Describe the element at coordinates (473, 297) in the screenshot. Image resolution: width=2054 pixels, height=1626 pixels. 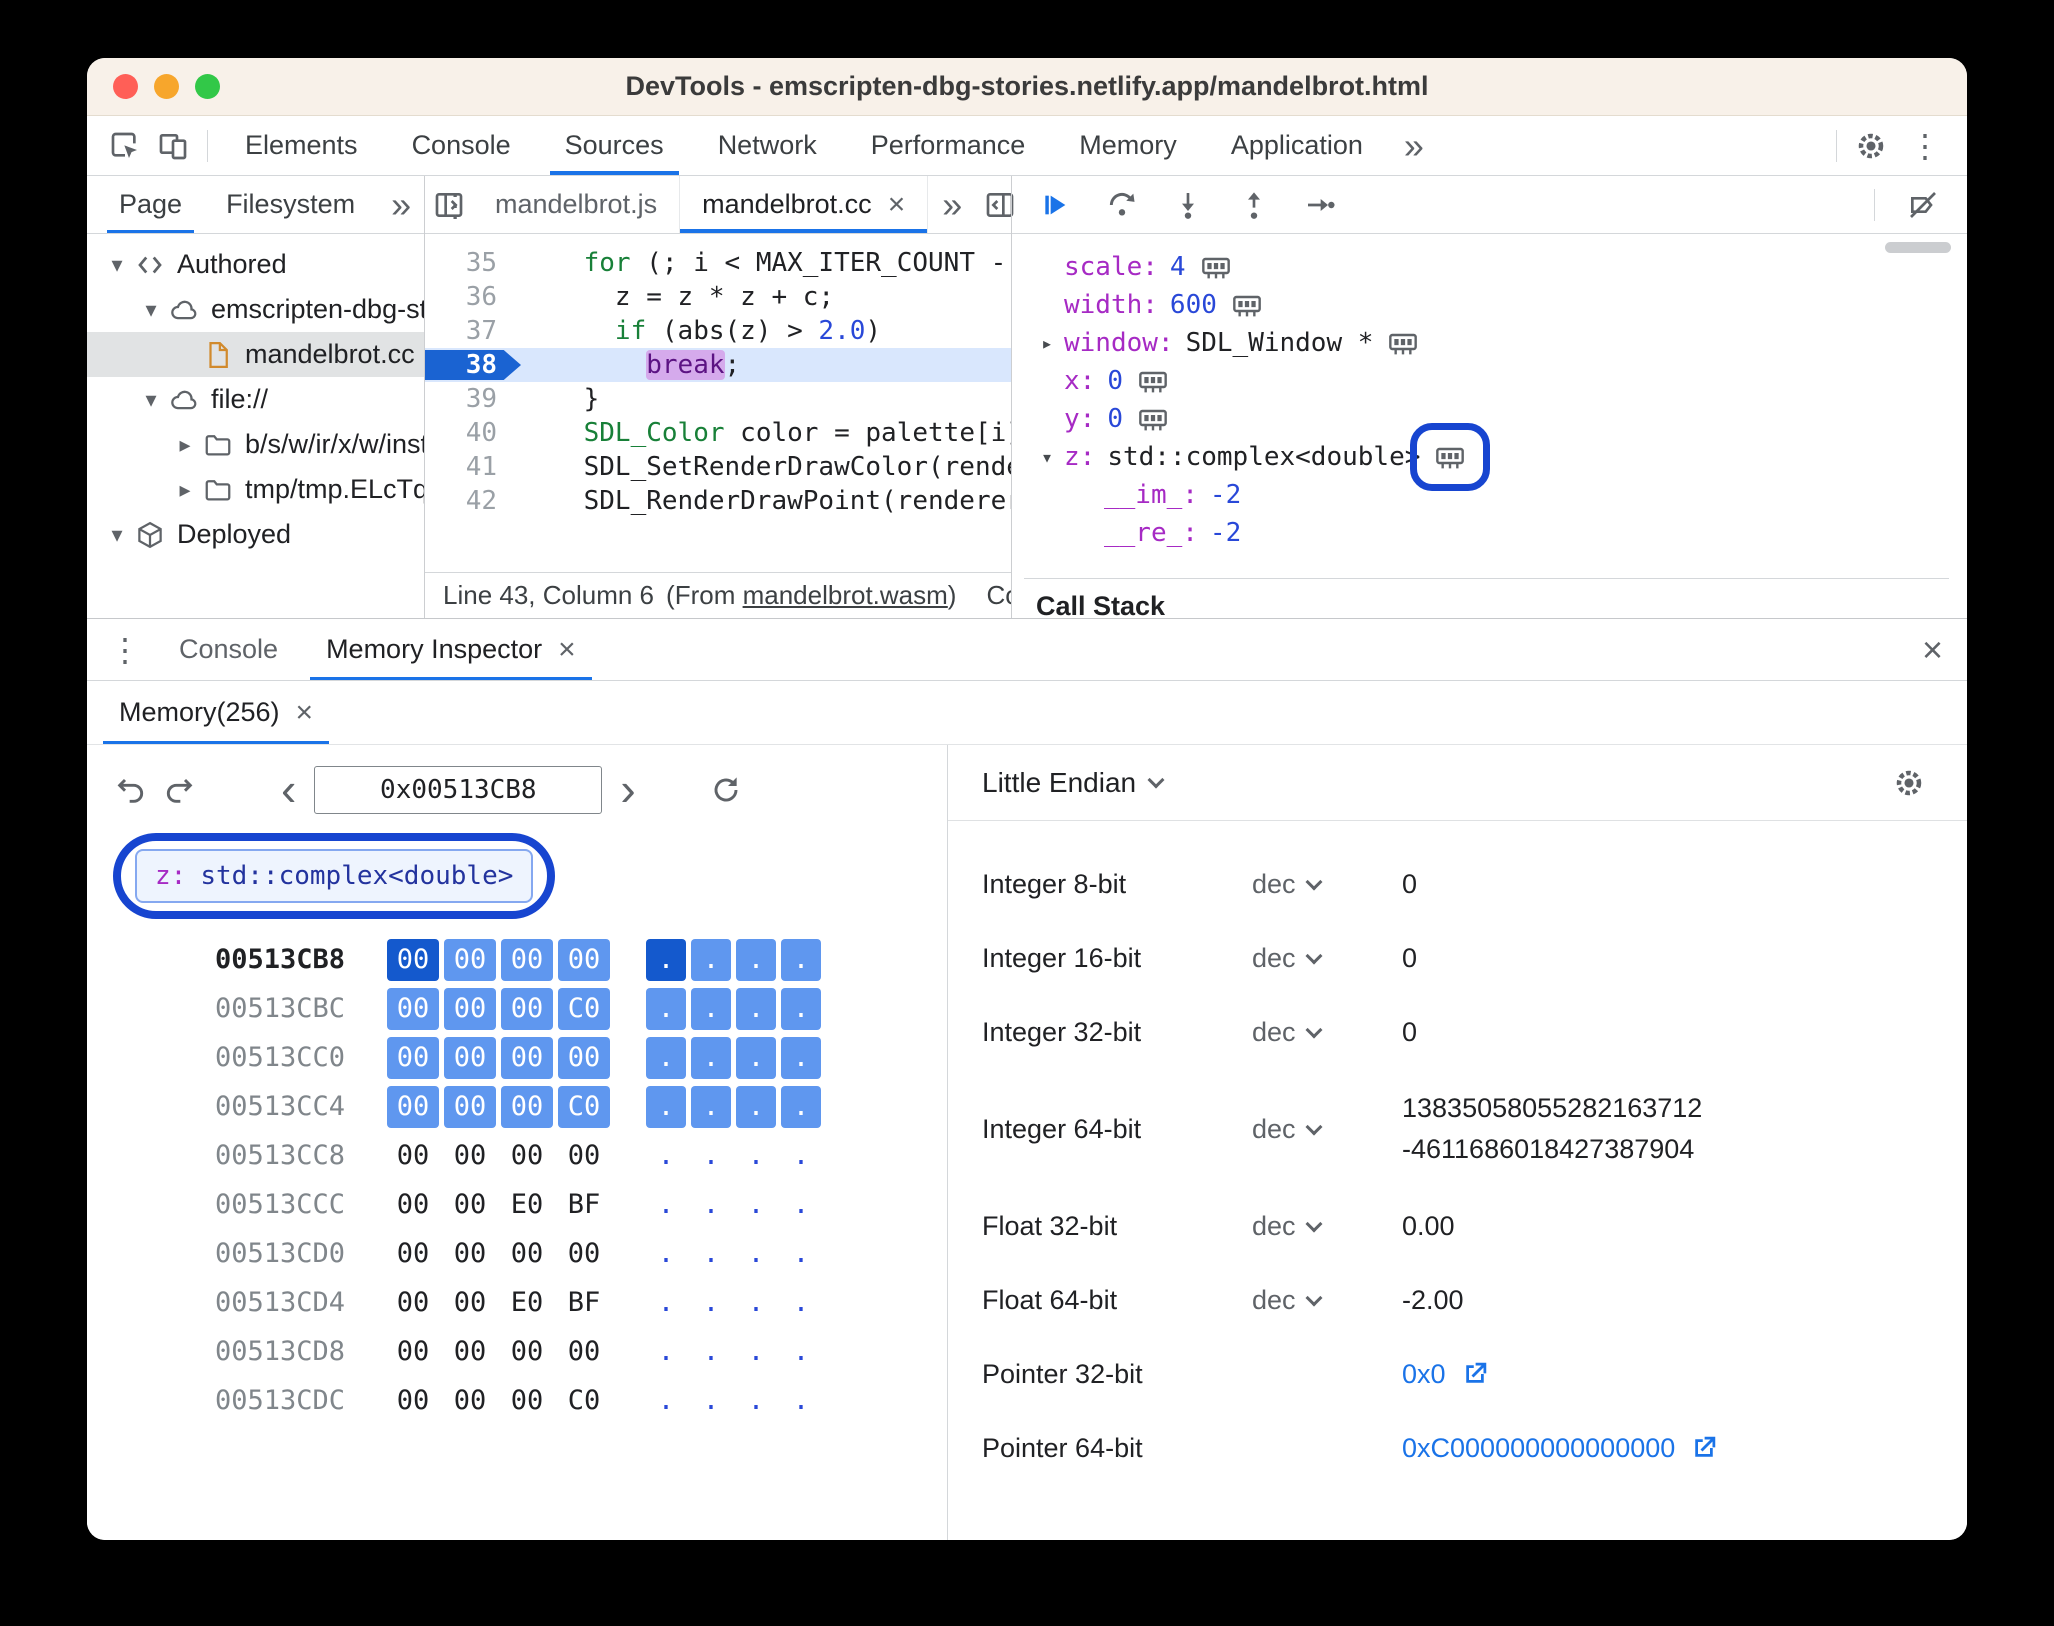
I see `line-number: 36` at that location.